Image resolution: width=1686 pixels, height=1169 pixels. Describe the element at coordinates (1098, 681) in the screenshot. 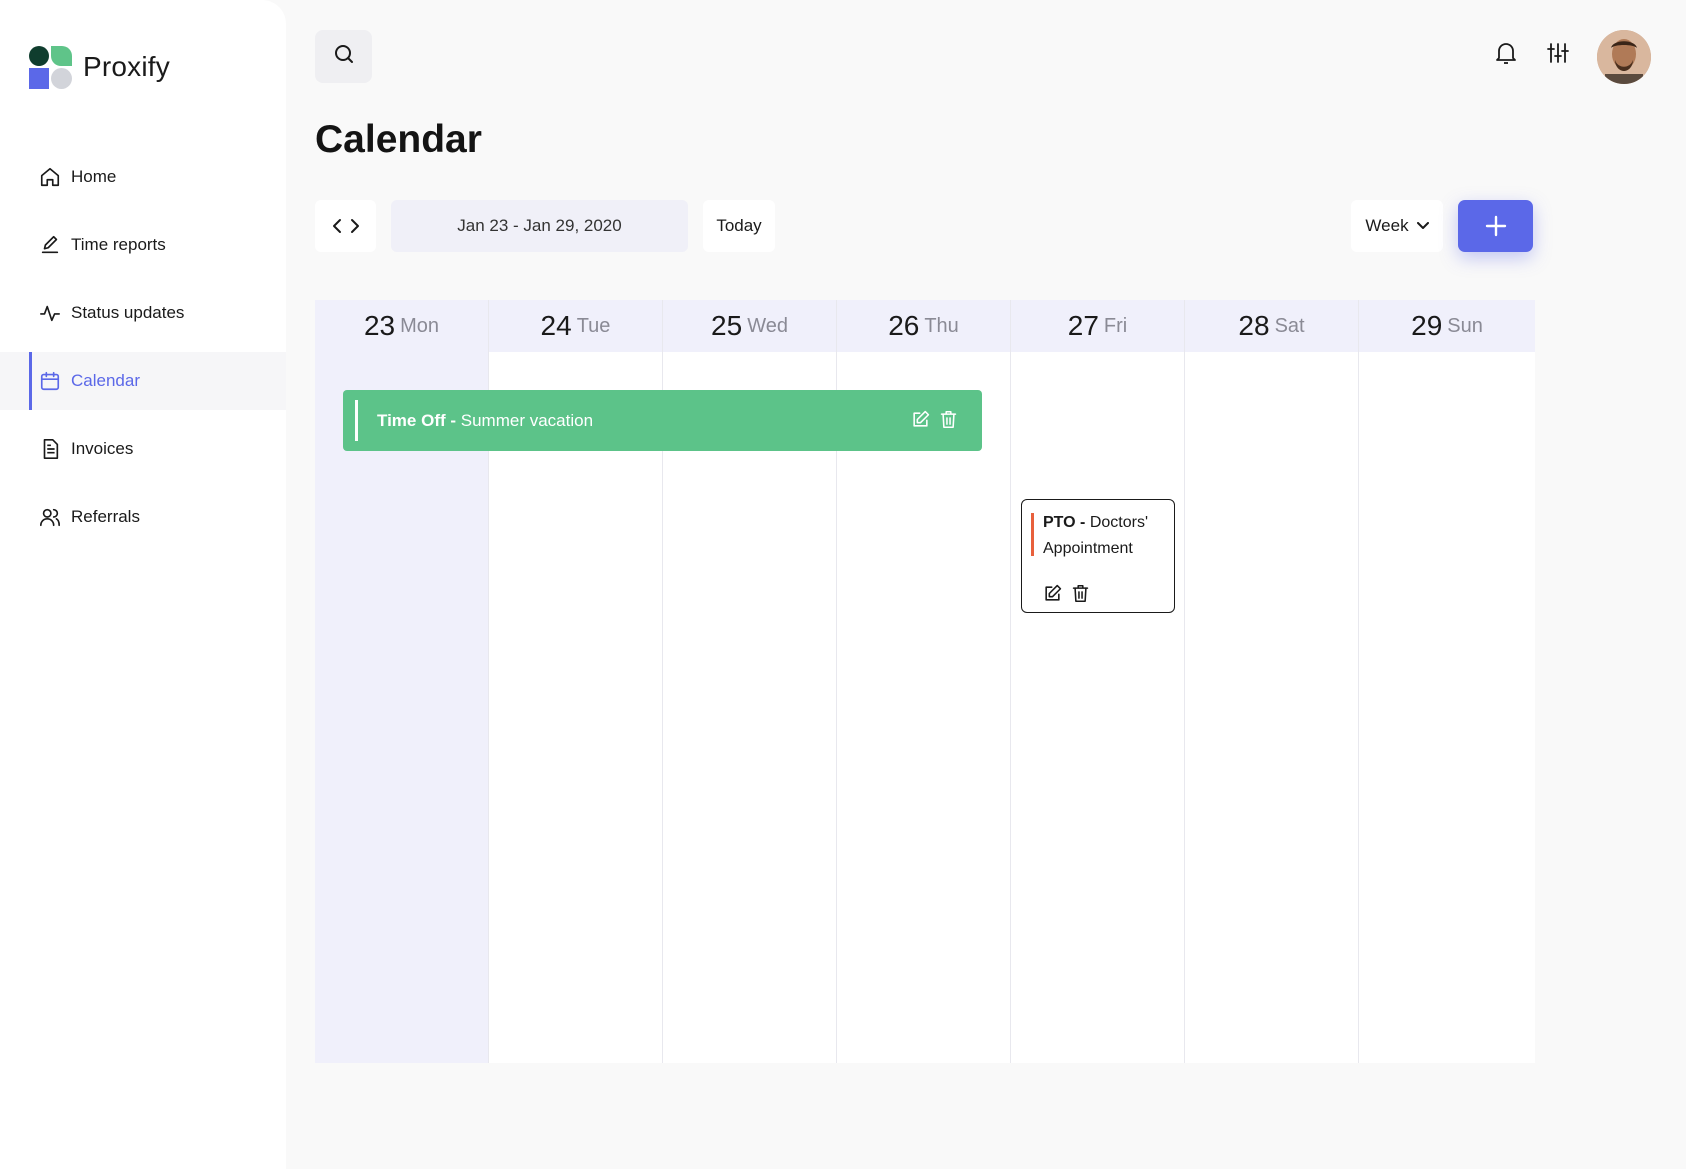

I see `day-column-fri: 27 Fri` at that location.